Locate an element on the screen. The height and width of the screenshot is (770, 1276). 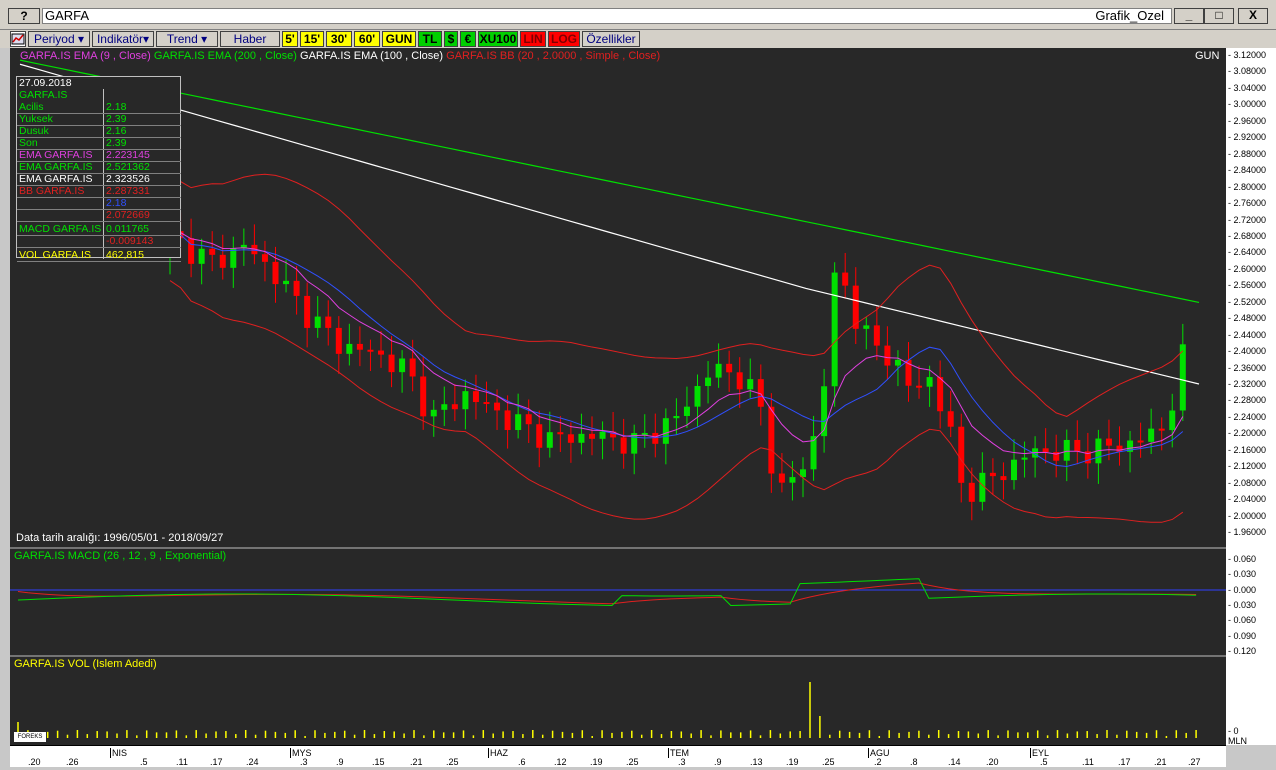
info-row-value: 2.072669 is located at coordinates (128, 215).